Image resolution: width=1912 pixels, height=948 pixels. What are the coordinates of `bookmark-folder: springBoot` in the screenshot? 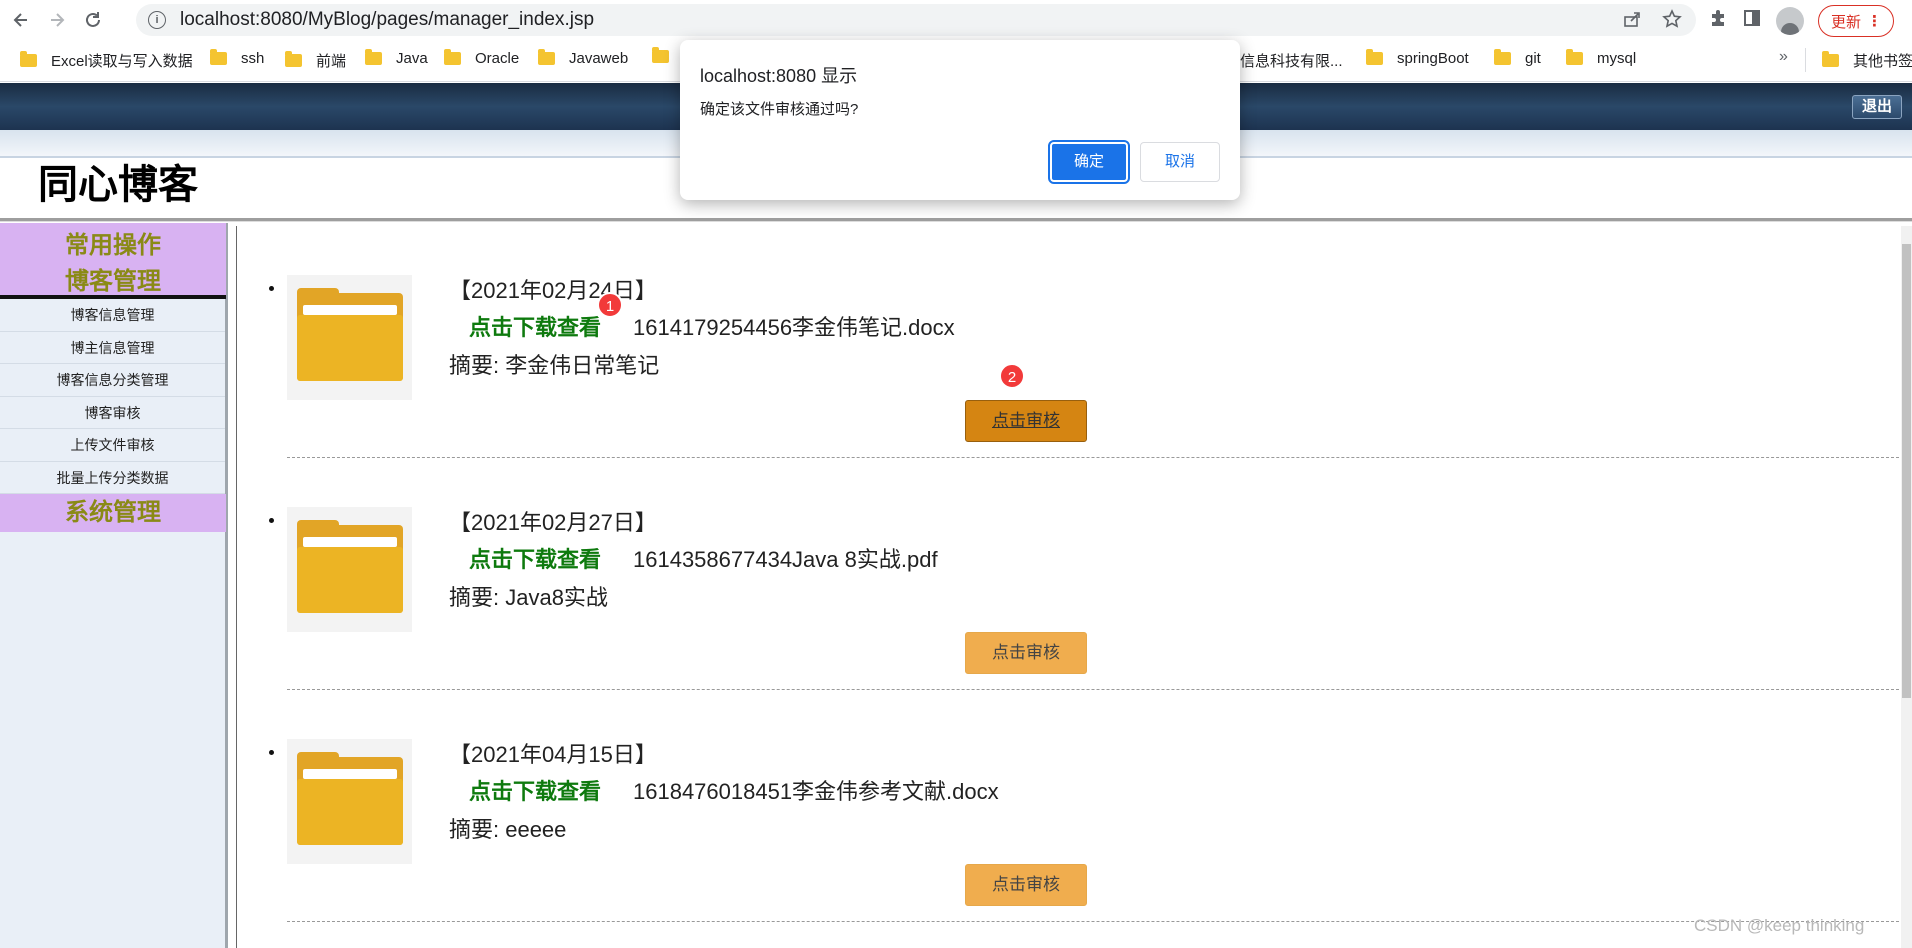 It's located at (1417, 58).